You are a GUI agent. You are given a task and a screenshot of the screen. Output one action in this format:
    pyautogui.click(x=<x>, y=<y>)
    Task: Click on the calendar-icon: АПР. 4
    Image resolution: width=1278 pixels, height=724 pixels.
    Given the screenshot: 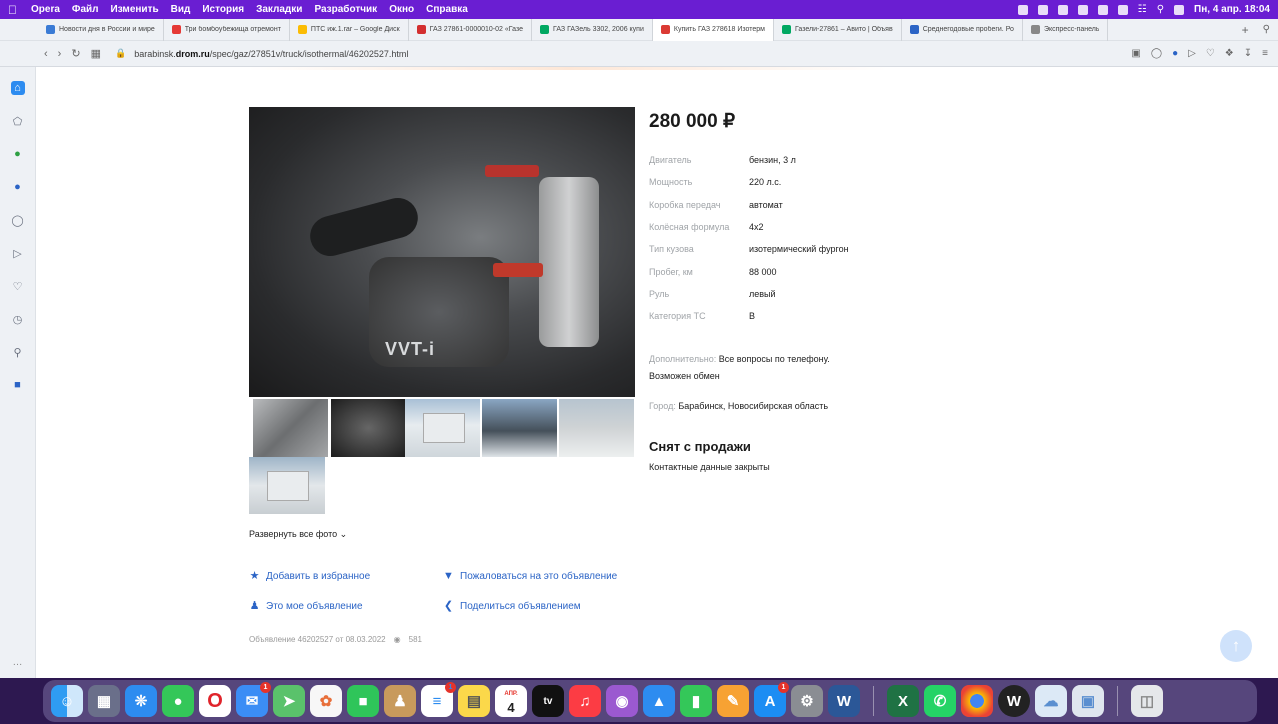 What is the action you would take?
    pyautogui.click(x=511, y=701)
    